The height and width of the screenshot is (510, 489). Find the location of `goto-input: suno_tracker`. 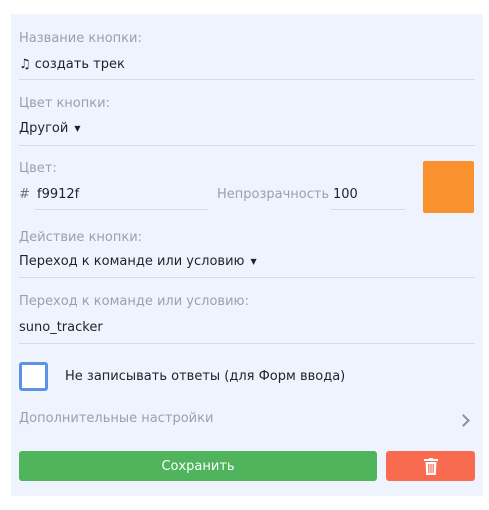

goto-input: suno_tracker is located at coordinates (61, 327).